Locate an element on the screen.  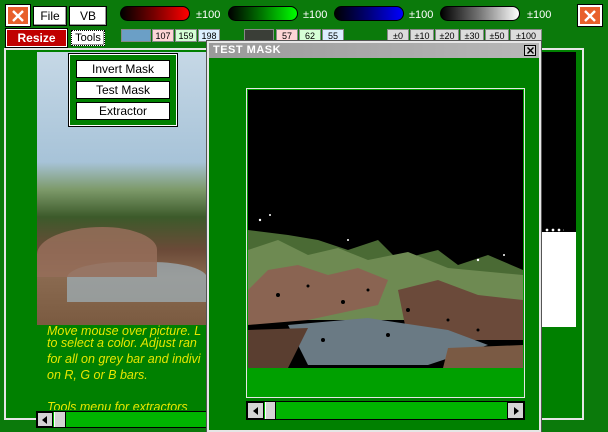
help-line-2: to select a color. Adjust ran is located at coordinates (122, 343).